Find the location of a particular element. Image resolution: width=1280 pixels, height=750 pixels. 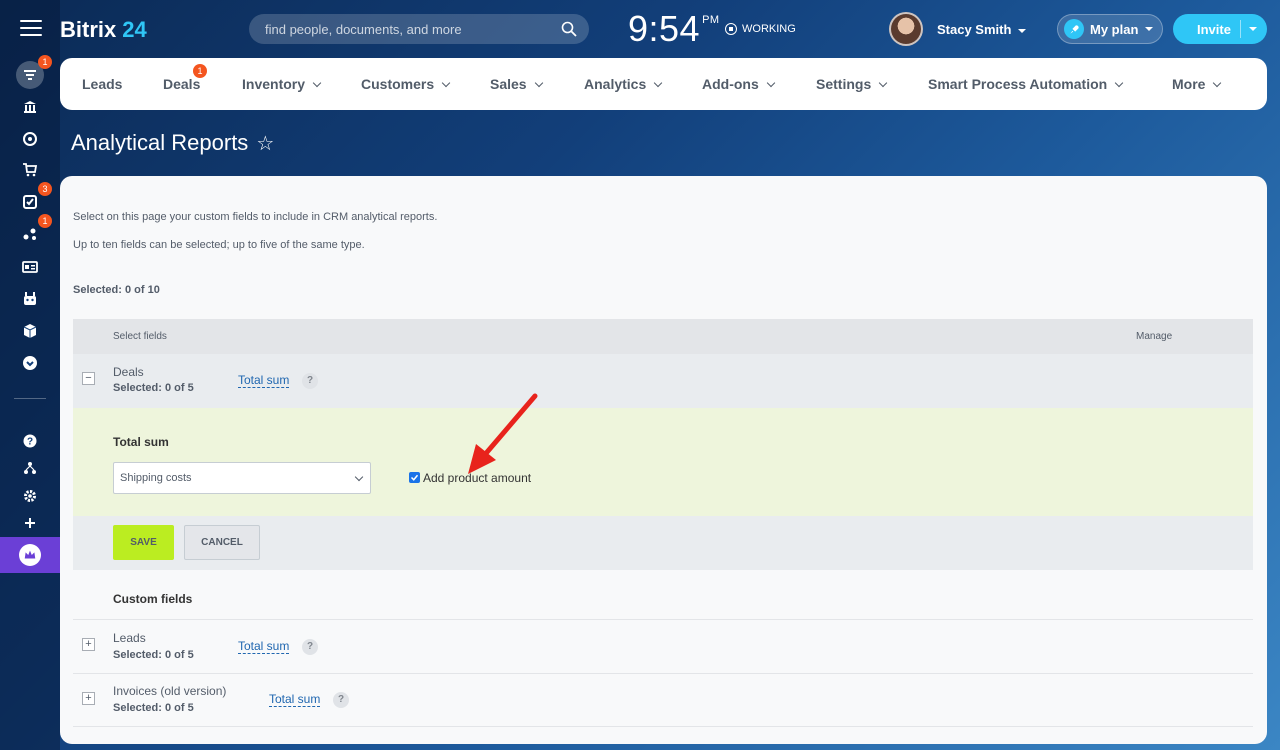

robot-icon is located at coordinates (30, 298).